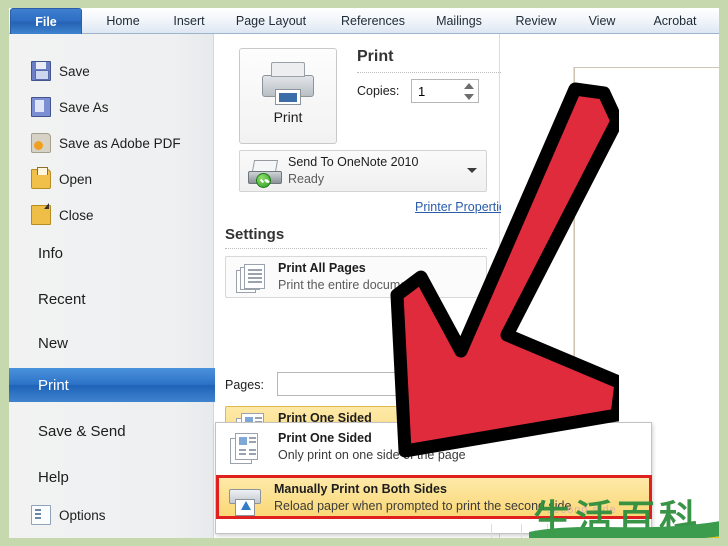  I want to click on sidebar-item-save: Save, so click(111, 71).